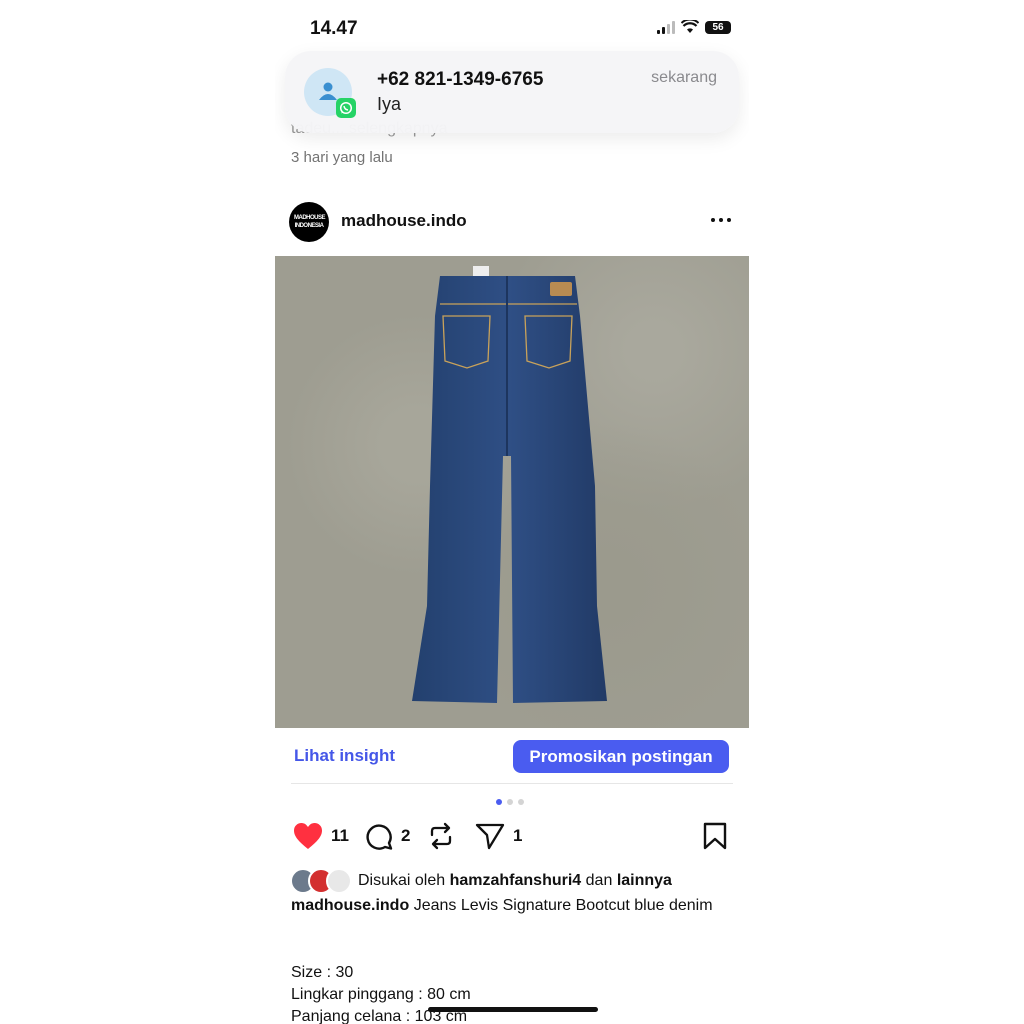  What do you see at coordinates (517, 836) in the screenshot?
I see `shares-count: 1` at bounding box center [517, 836].